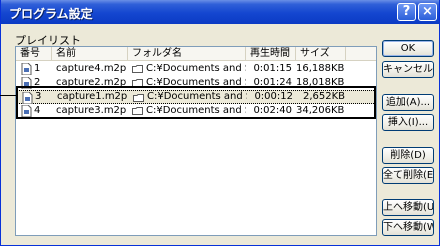  Describe the element at coordinates (406, 12) in the screenshot. I see `help-button: ?` at that location.